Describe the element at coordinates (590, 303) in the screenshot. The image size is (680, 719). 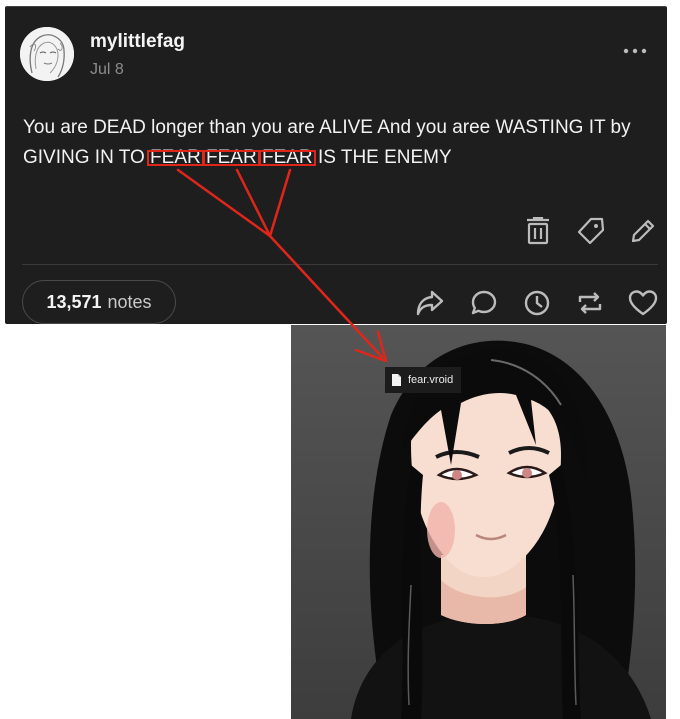
I see `reblog-icon` at that location.